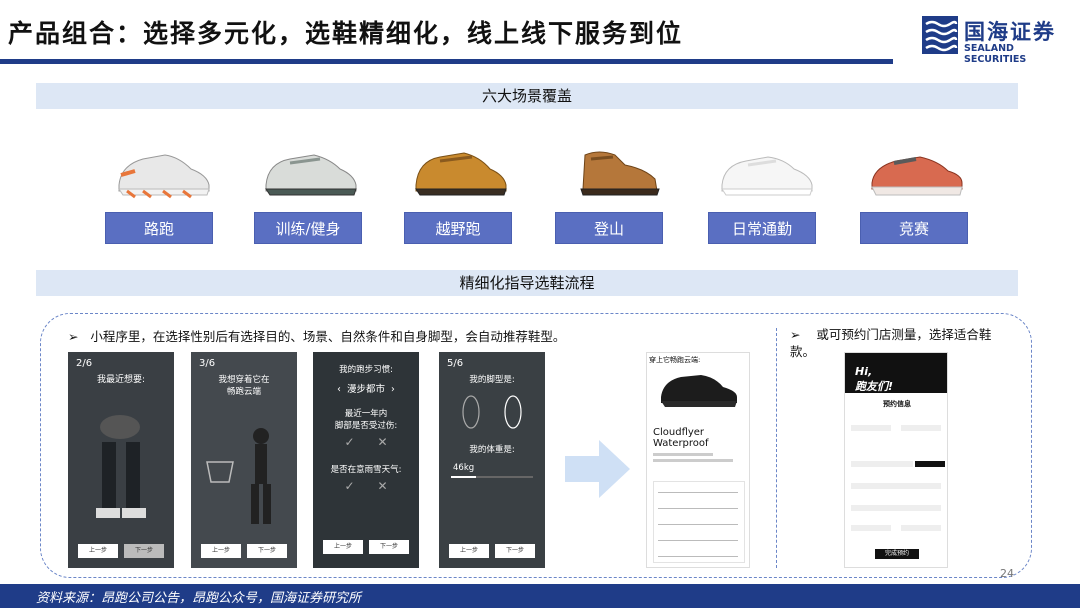 This screenshot has height=608, width=1080. Describe the element at coordinates (776, 448) in the screenshot. I see `flow-divider` at that location.